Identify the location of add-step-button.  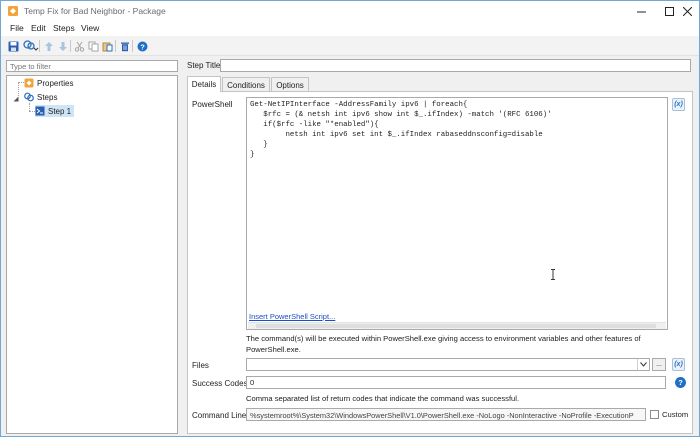
(31, 46).